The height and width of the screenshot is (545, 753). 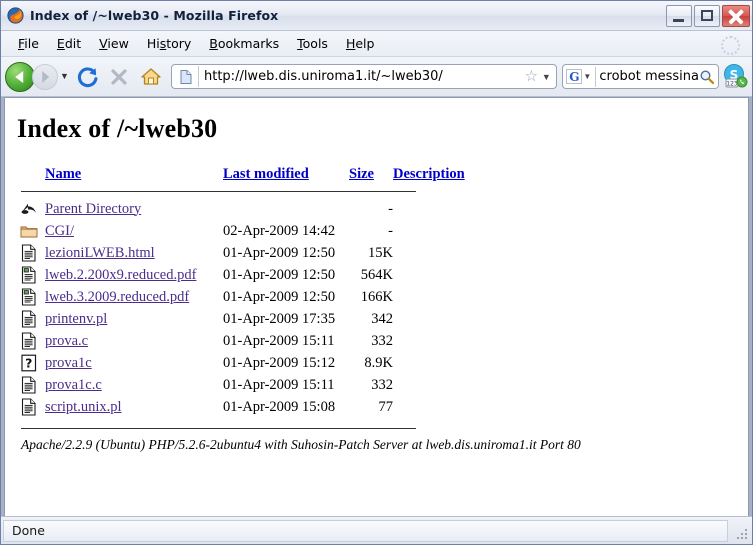 I want to click on file-modified-cell: 01-Apr-2009 15:08, so click(x=279, y=406).